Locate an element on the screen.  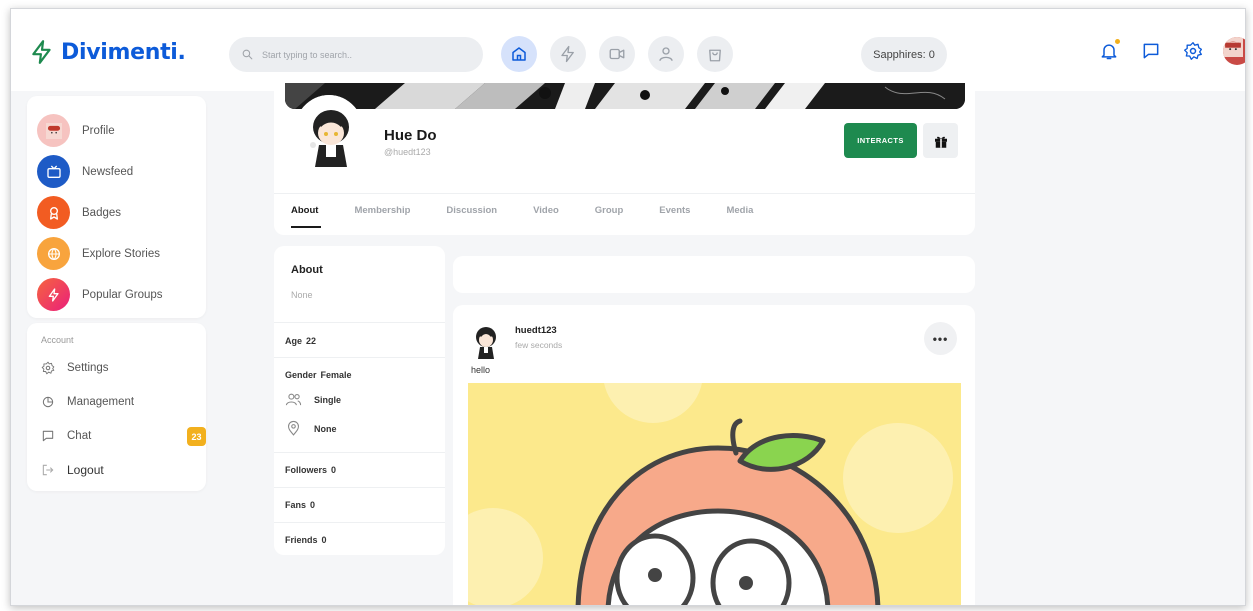
gender-label: Gender is located at coordinates (301, 375).